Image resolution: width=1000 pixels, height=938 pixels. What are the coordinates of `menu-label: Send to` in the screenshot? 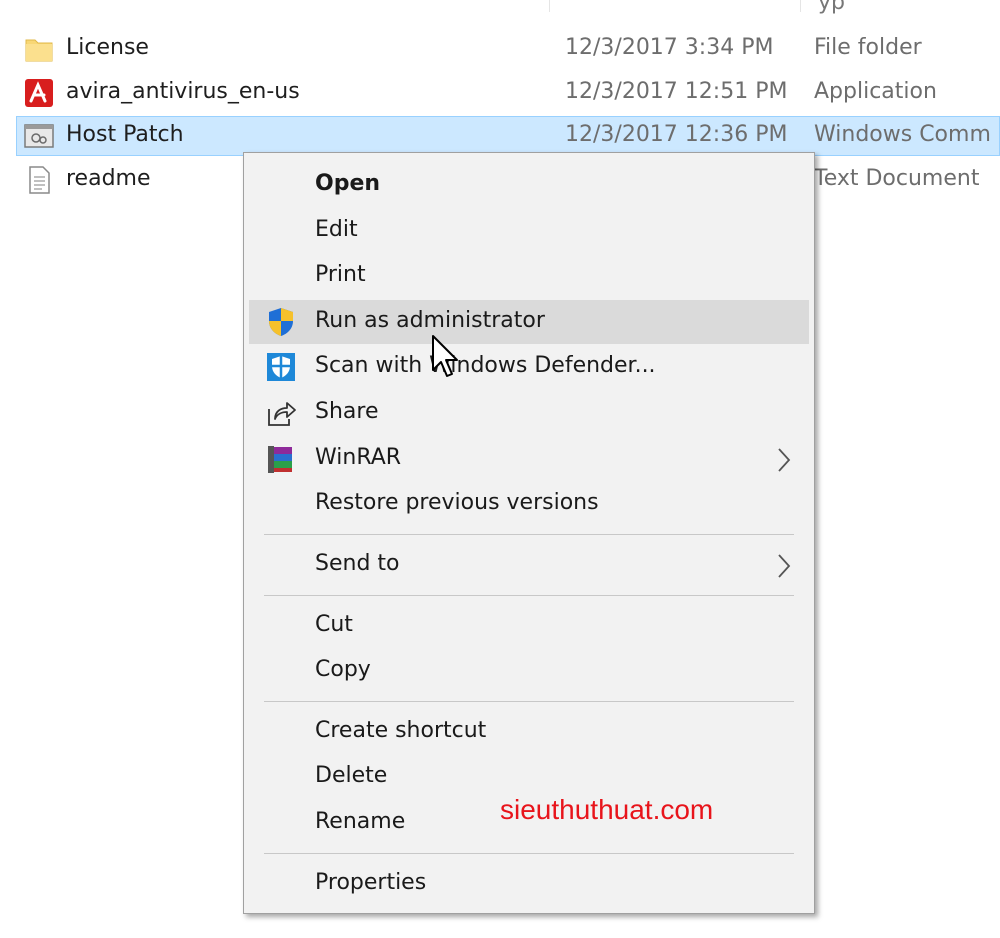 It's located at (357, 563).